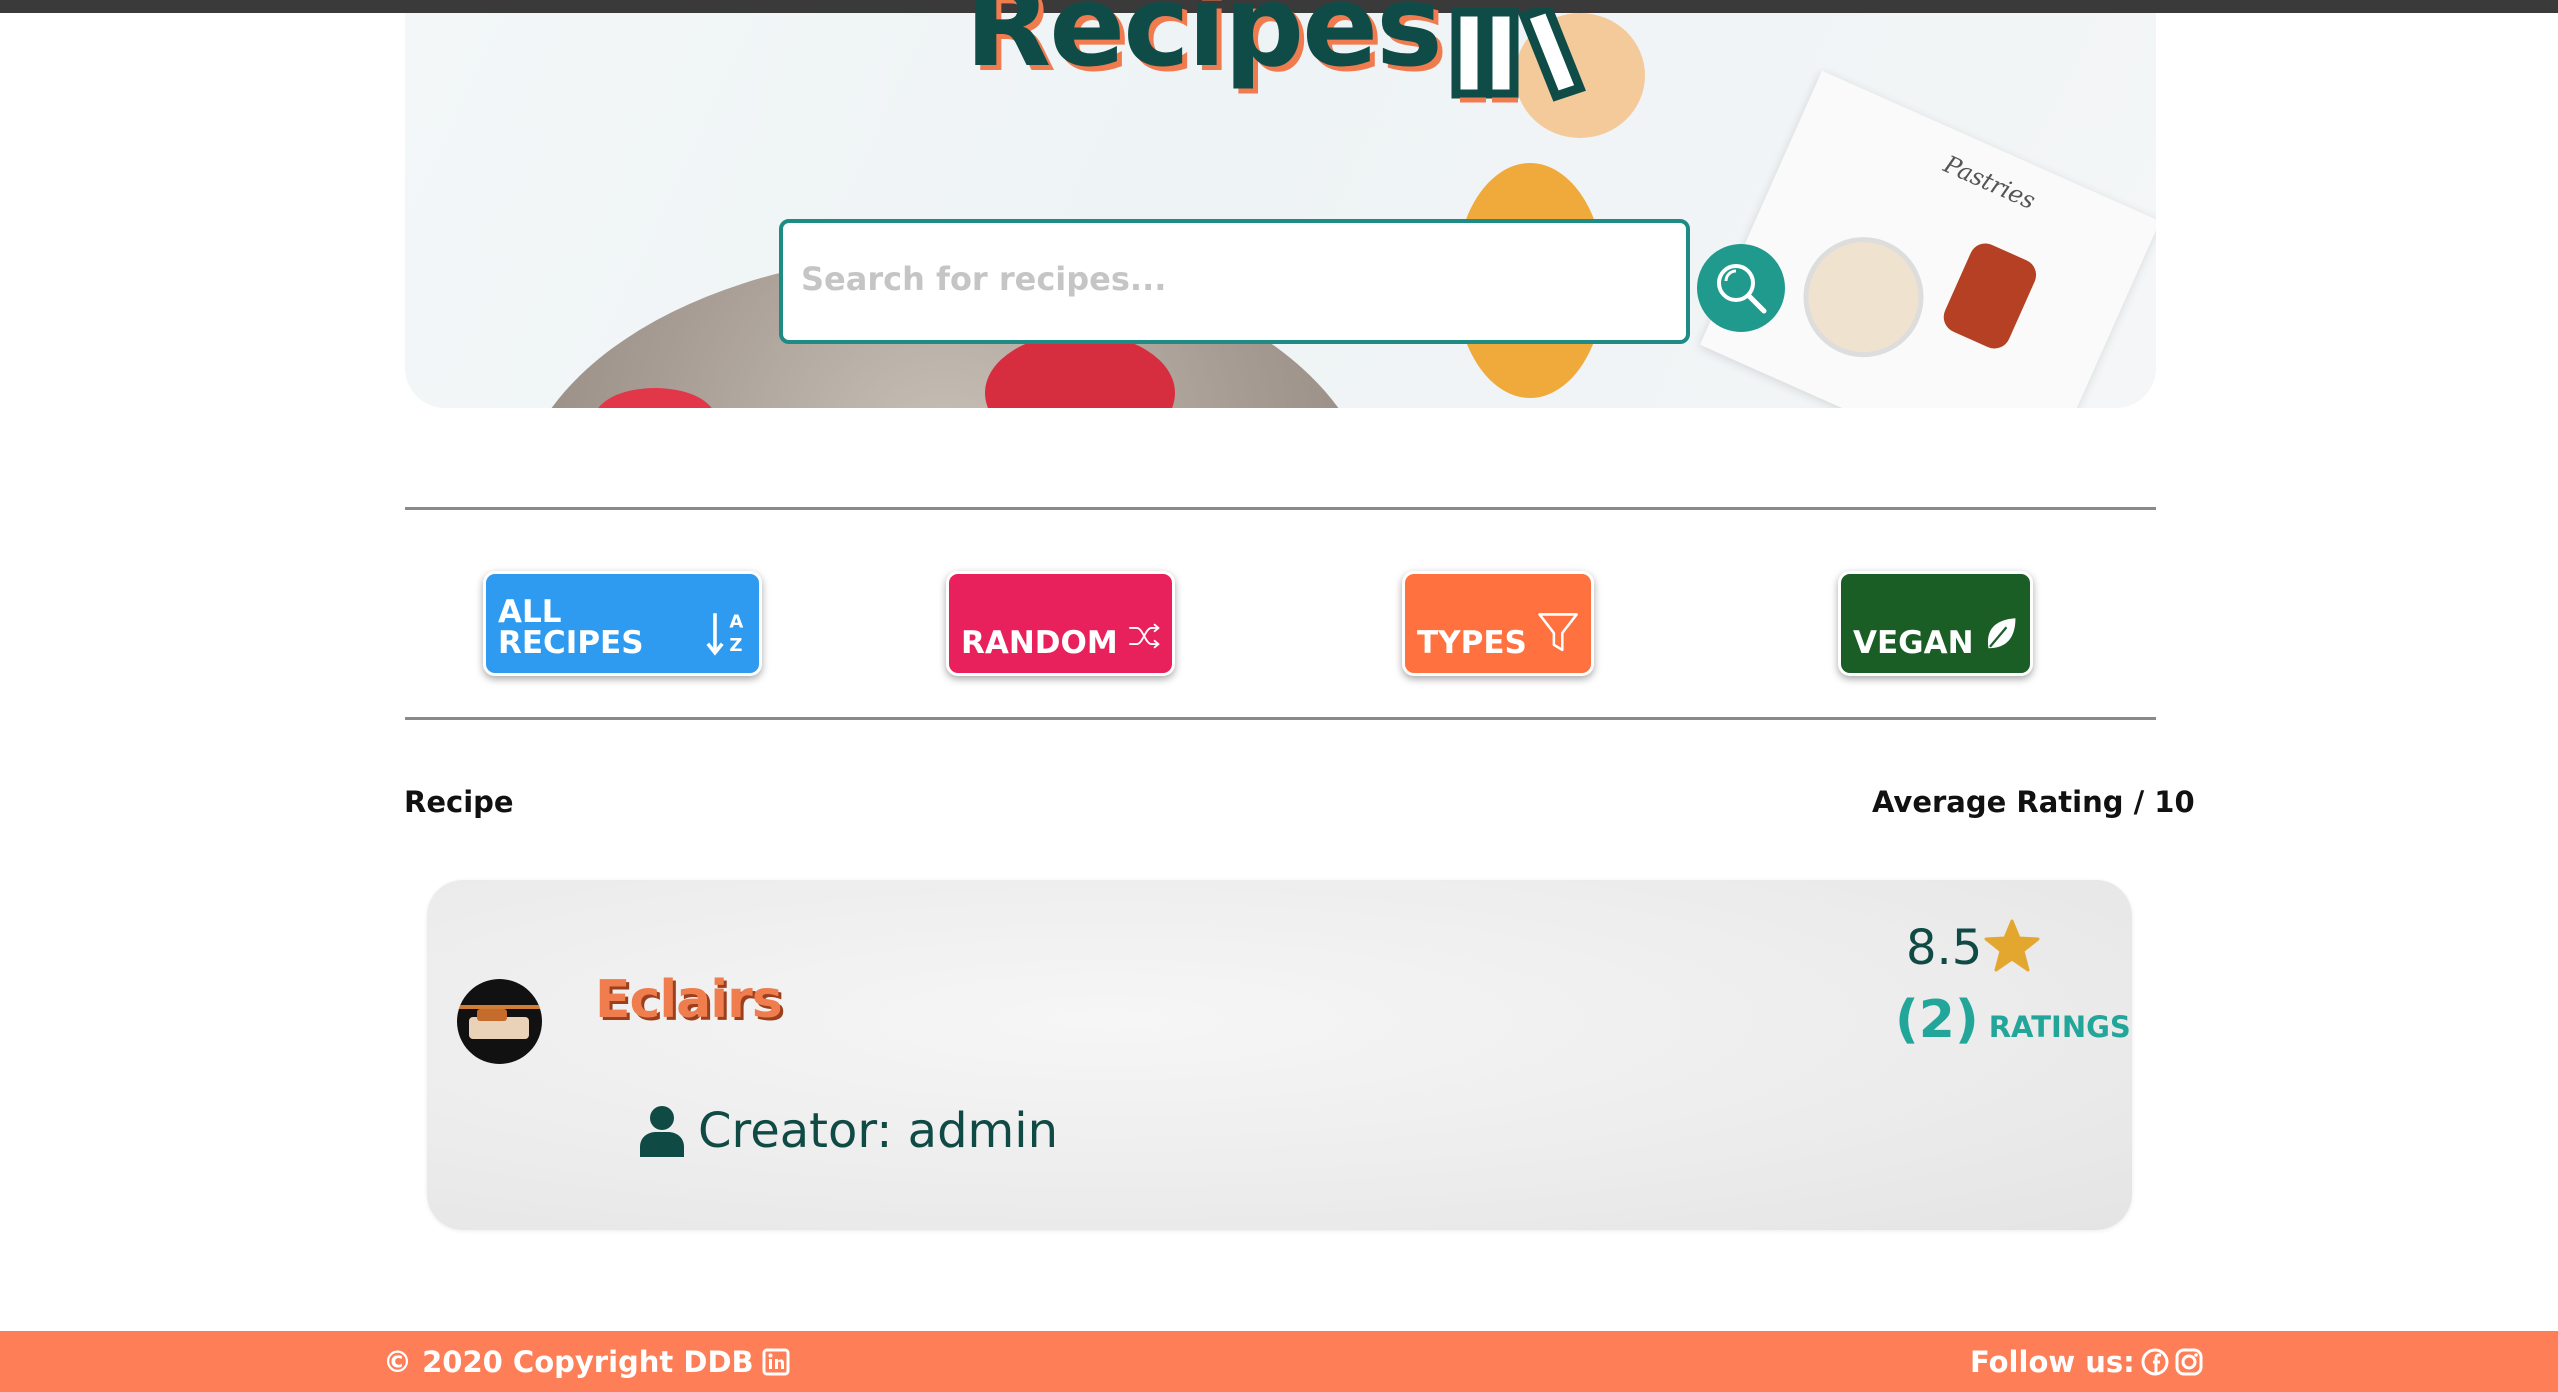  What do you see at coordinates (1518, 55) in the screenshot?
I see `utensils-books-icon` at bounding box center [1518, 55].